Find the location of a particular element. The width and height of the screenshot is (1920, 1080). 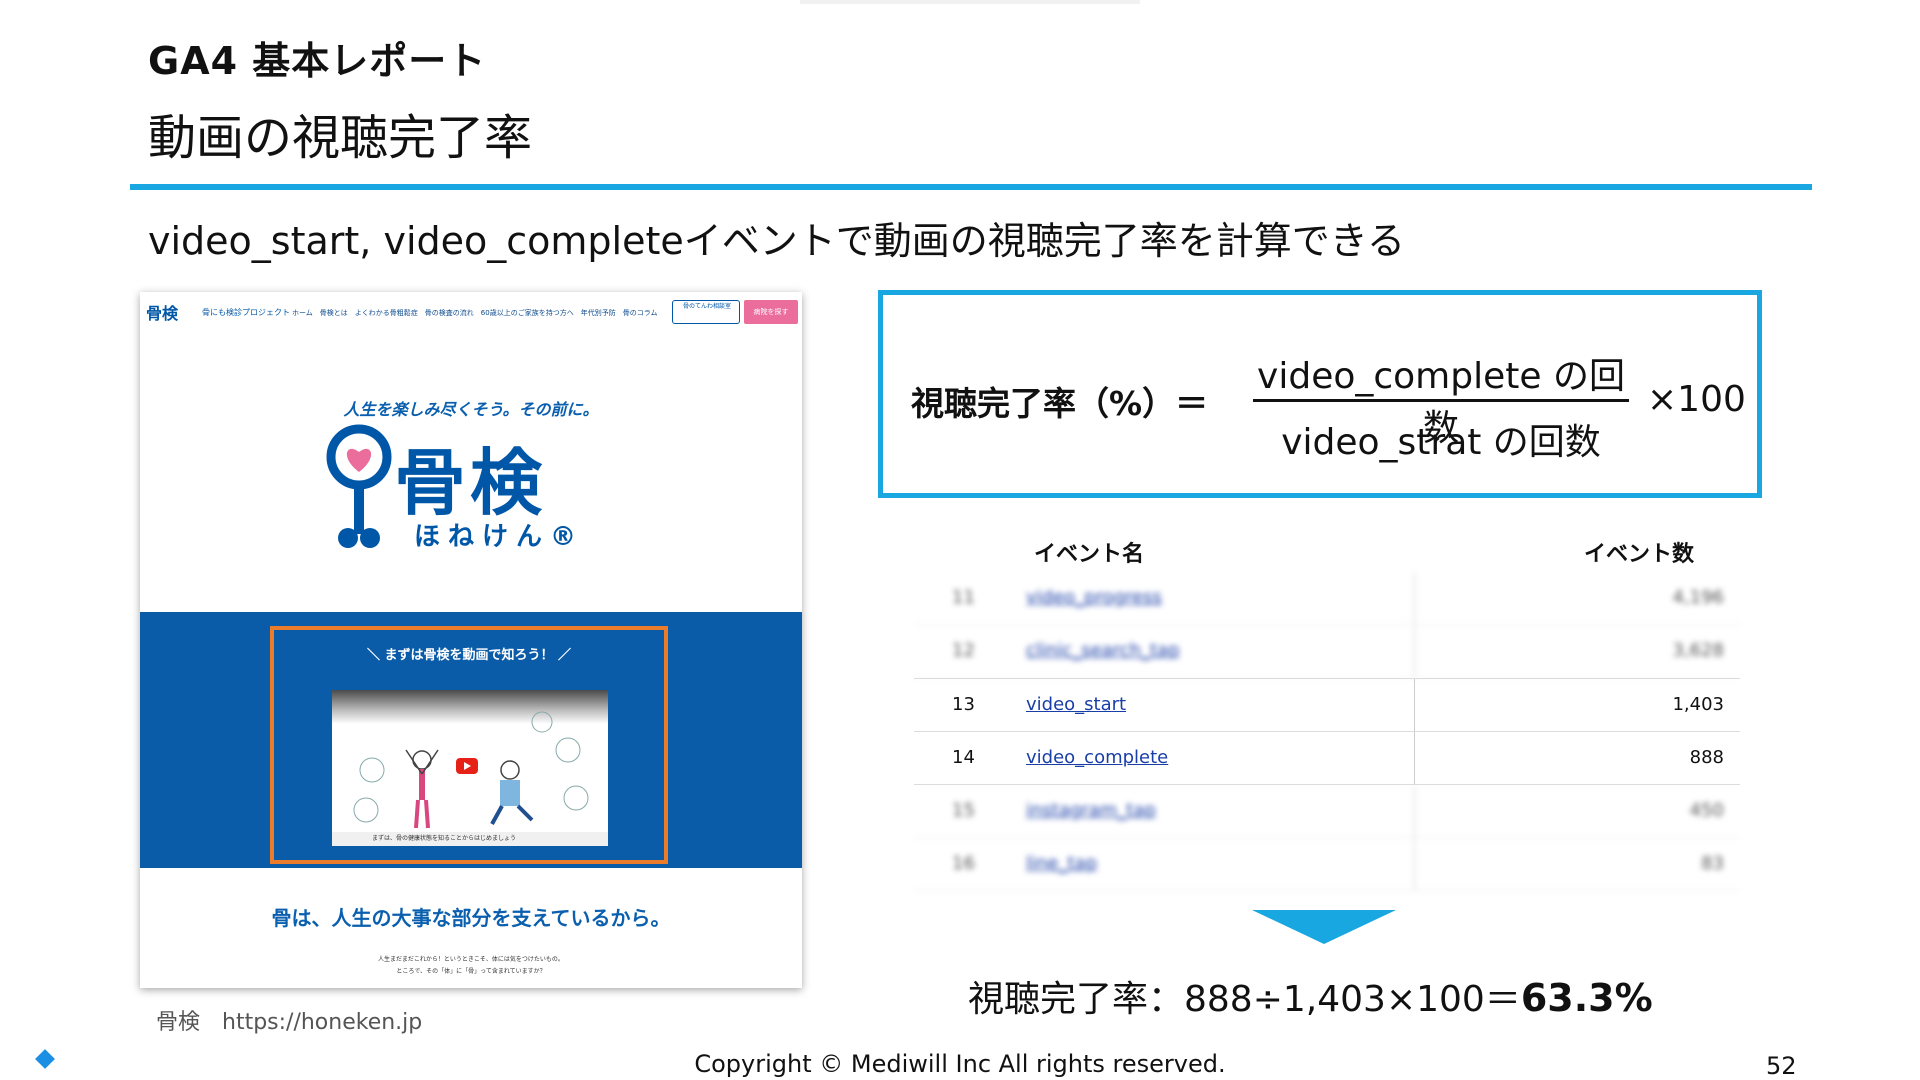

site-logo-small: 骨検 is located at coordinates (162, 313).